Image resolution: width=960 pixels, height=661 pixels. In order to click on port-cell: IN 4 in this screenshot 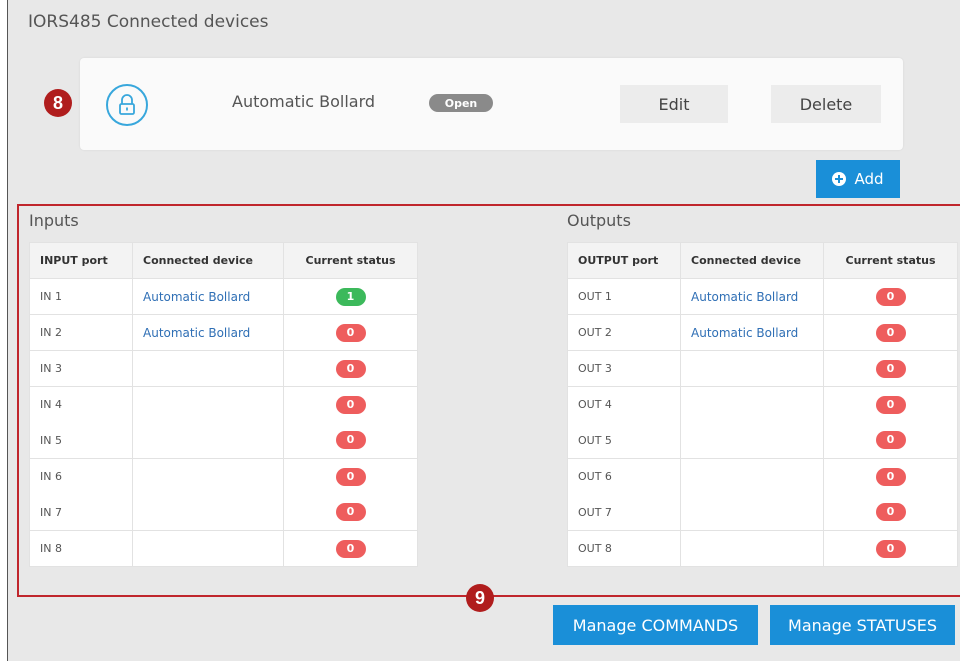, I will do `click(81, 404)`.